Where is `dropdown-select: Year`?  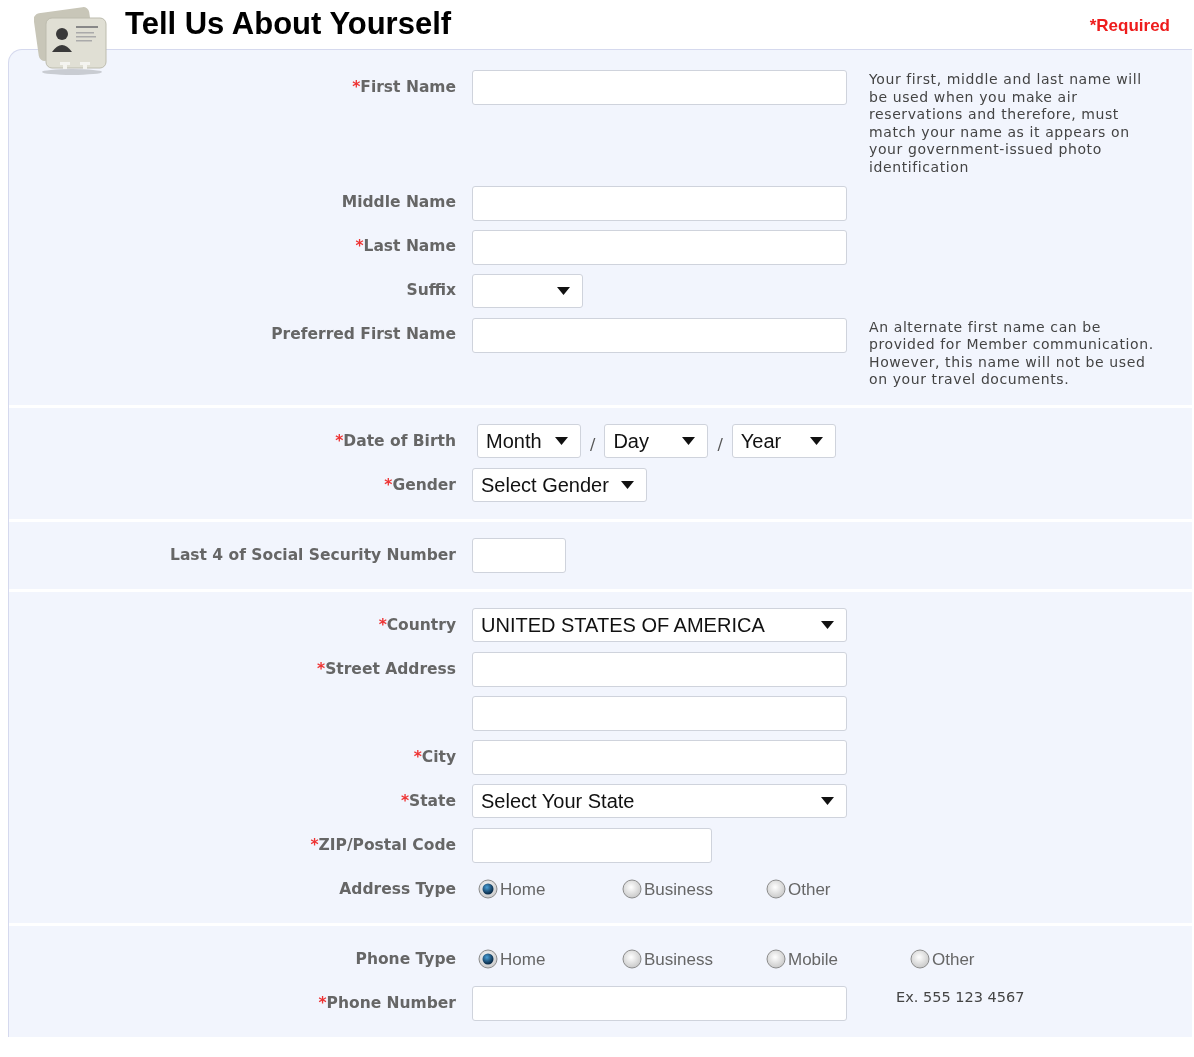
dropdown-select: Year is located at coordinates (783, 440).